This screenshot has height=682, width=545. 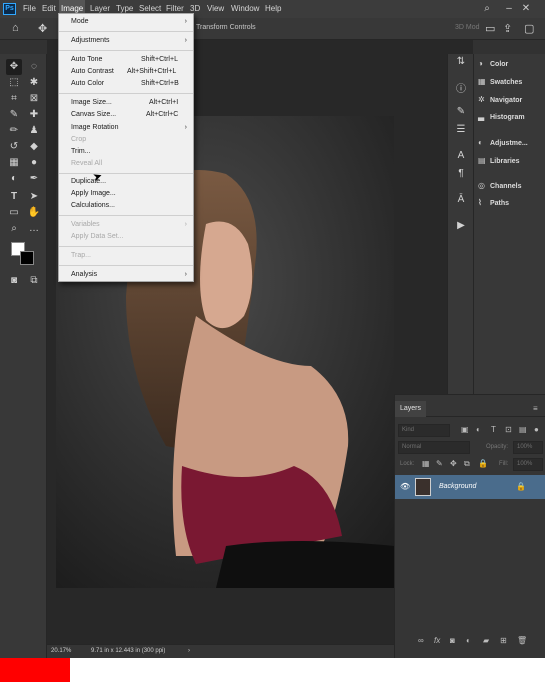 What do you see at coordinates (14, 147) in the screenshot?
I see `history-brush-icon: ↺` at bounding box center [14, 147].